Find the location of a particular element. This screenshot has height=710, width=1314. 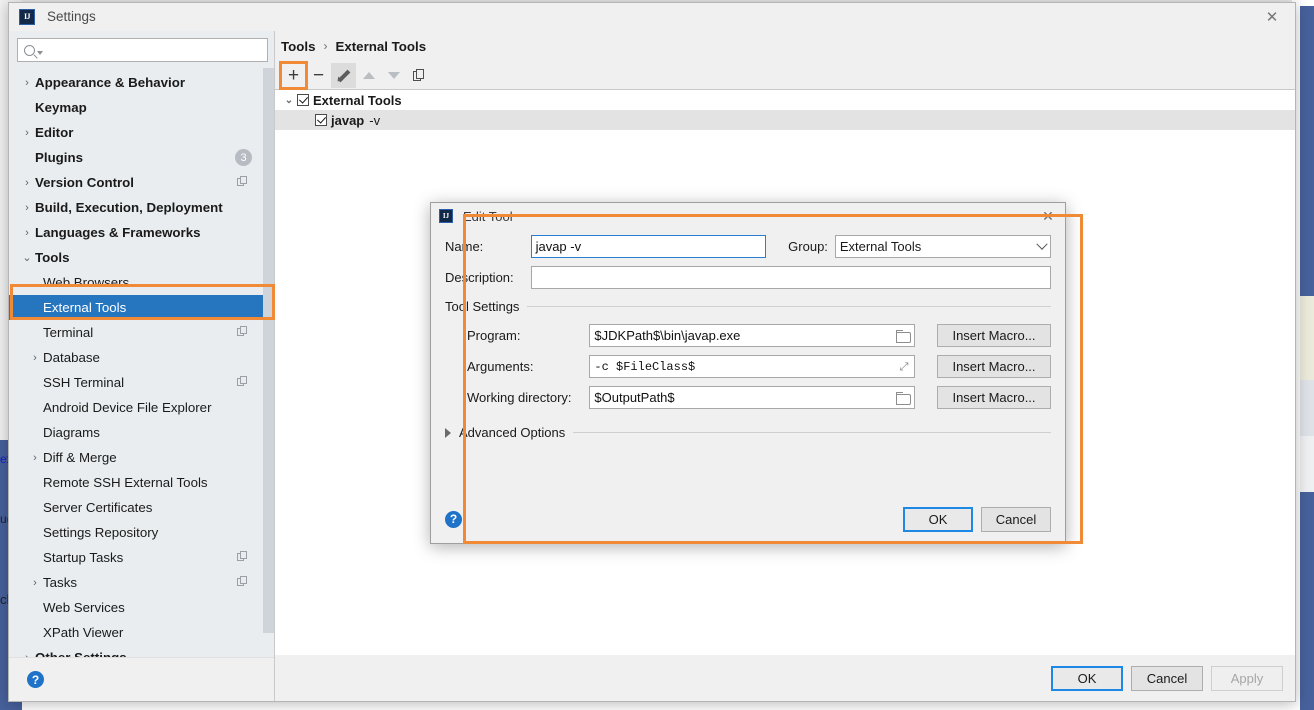

sidebar-item-xpath-viewer: XPath Viewer is located at coordinates (141, 632).